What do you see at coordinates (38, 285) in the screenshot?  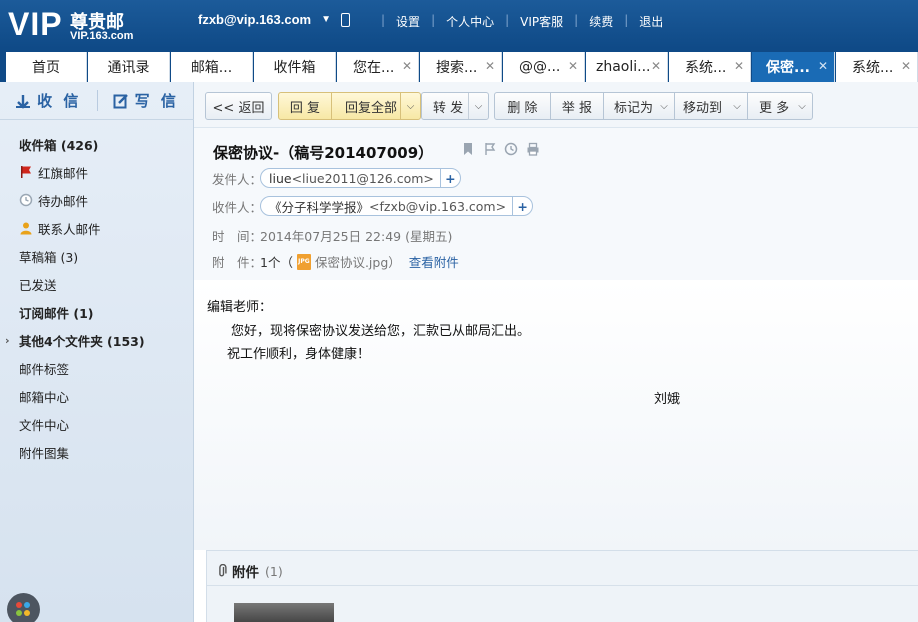 I see `sidebar-item-label: 已发送` at bounding box center [38, 285].